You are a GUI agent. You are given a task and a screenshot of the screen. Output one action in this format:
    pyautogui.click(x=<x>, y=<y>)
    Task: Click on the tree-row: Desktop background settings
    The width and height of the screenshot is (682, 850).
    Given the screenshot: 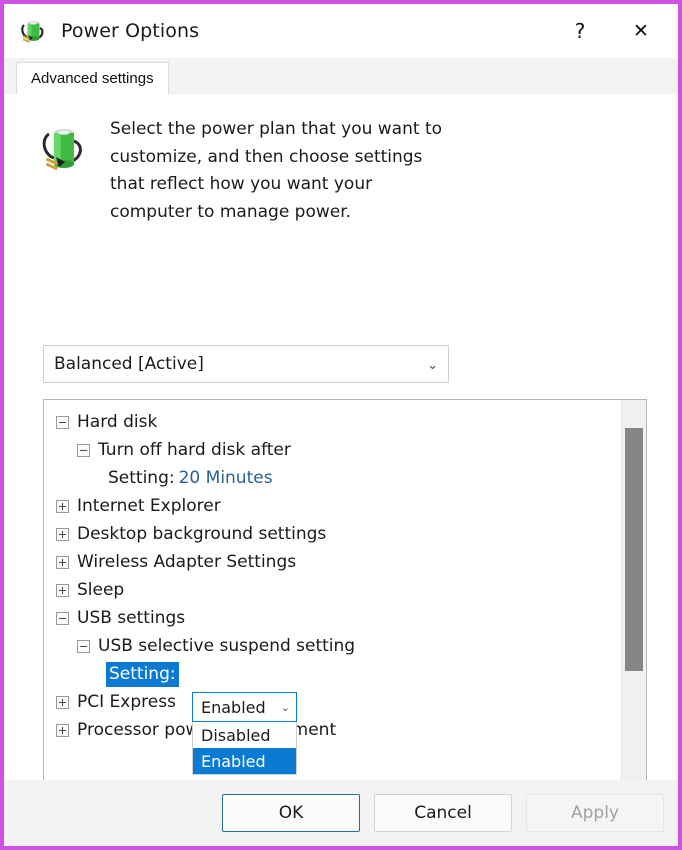 What is the action you would take?
    pyautogui.click(x=332, y=534)
    